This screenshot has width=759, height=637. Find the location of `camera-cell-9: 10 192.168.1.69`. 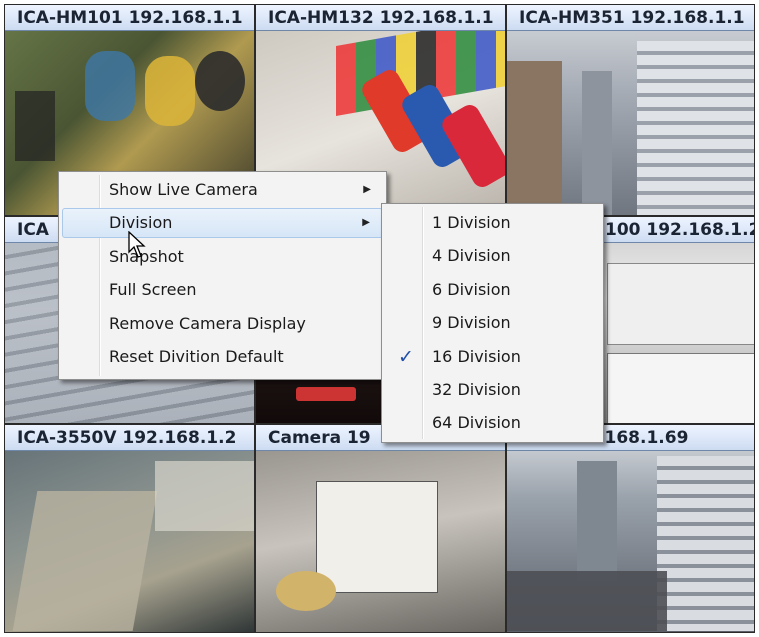

camera-cell-9: 10 192.168.1.69 is located at coordinates (630, 528).